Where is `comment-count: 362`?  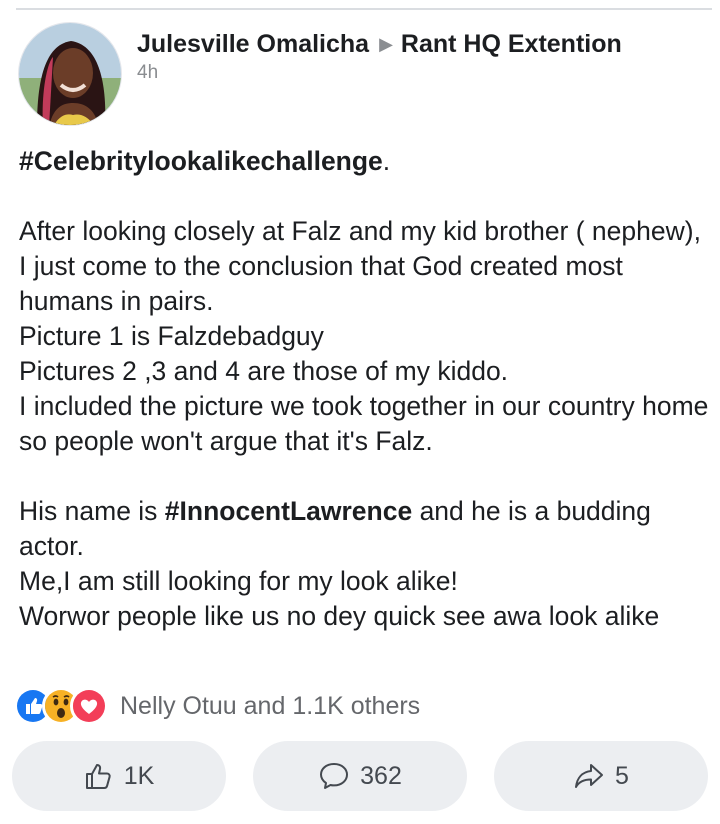 comment-count: 362 is located at coordinates (381, 775).